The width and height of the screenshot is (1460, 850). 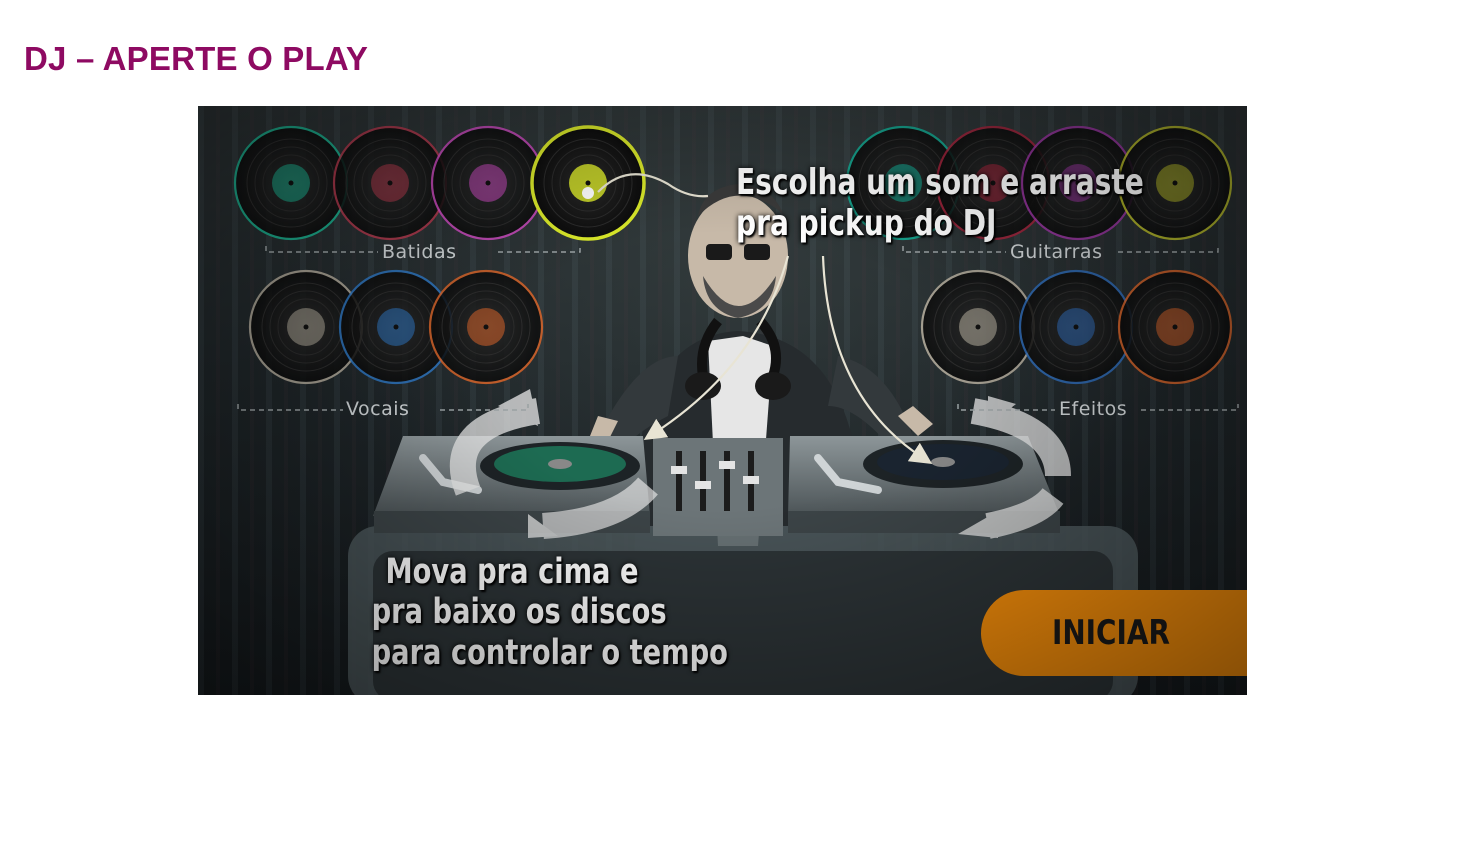 I want to click on instruction-choose-line-1: Escolha um som e arraste, so click(x=940, y=182).